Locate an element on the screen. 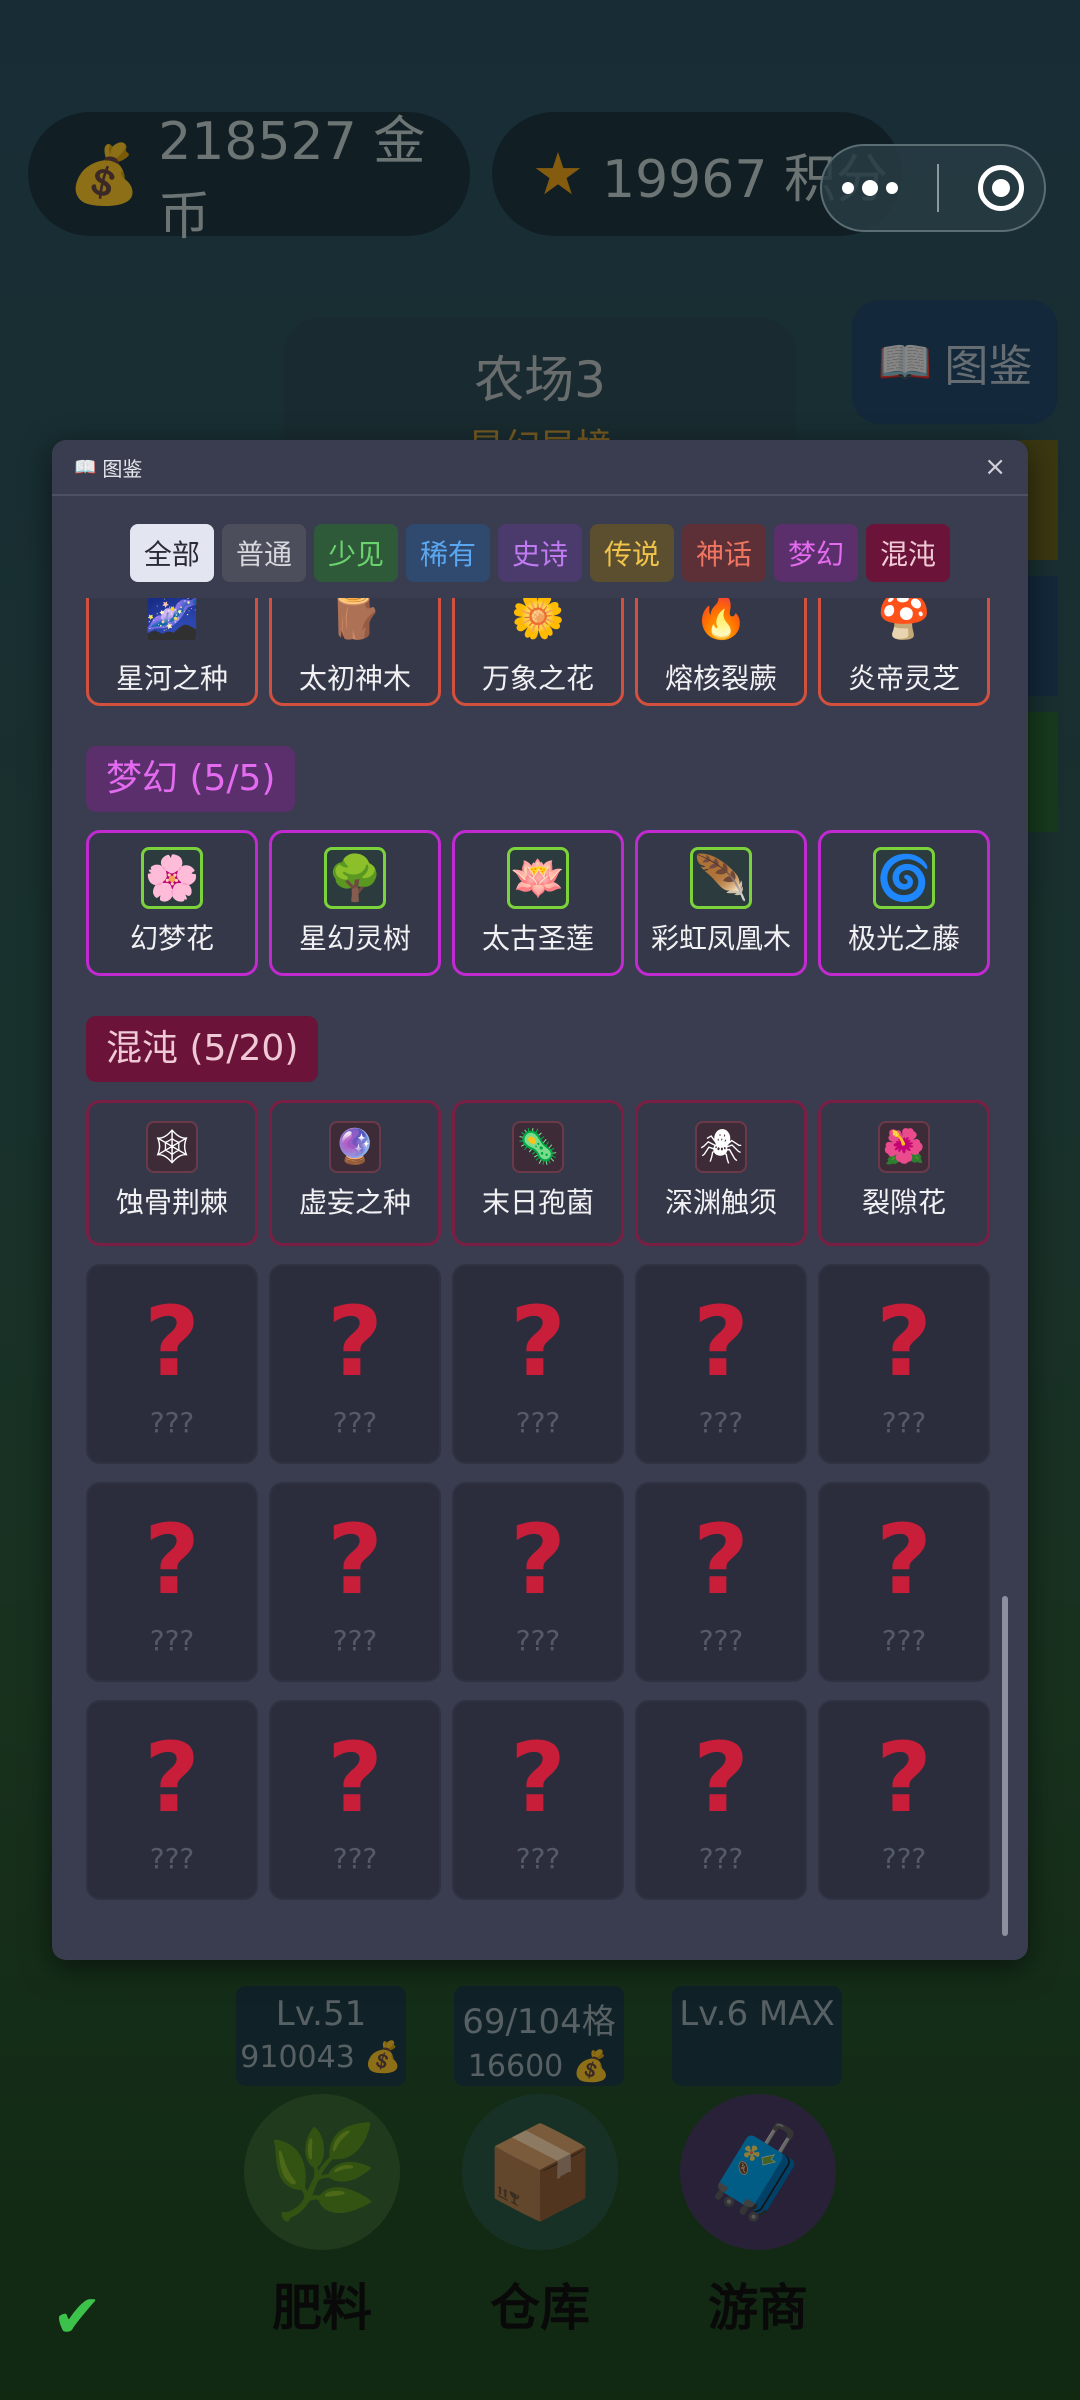 The image size is (1080, 2400). plant-icon: 🕷 is located at coordinates (721, 1147).